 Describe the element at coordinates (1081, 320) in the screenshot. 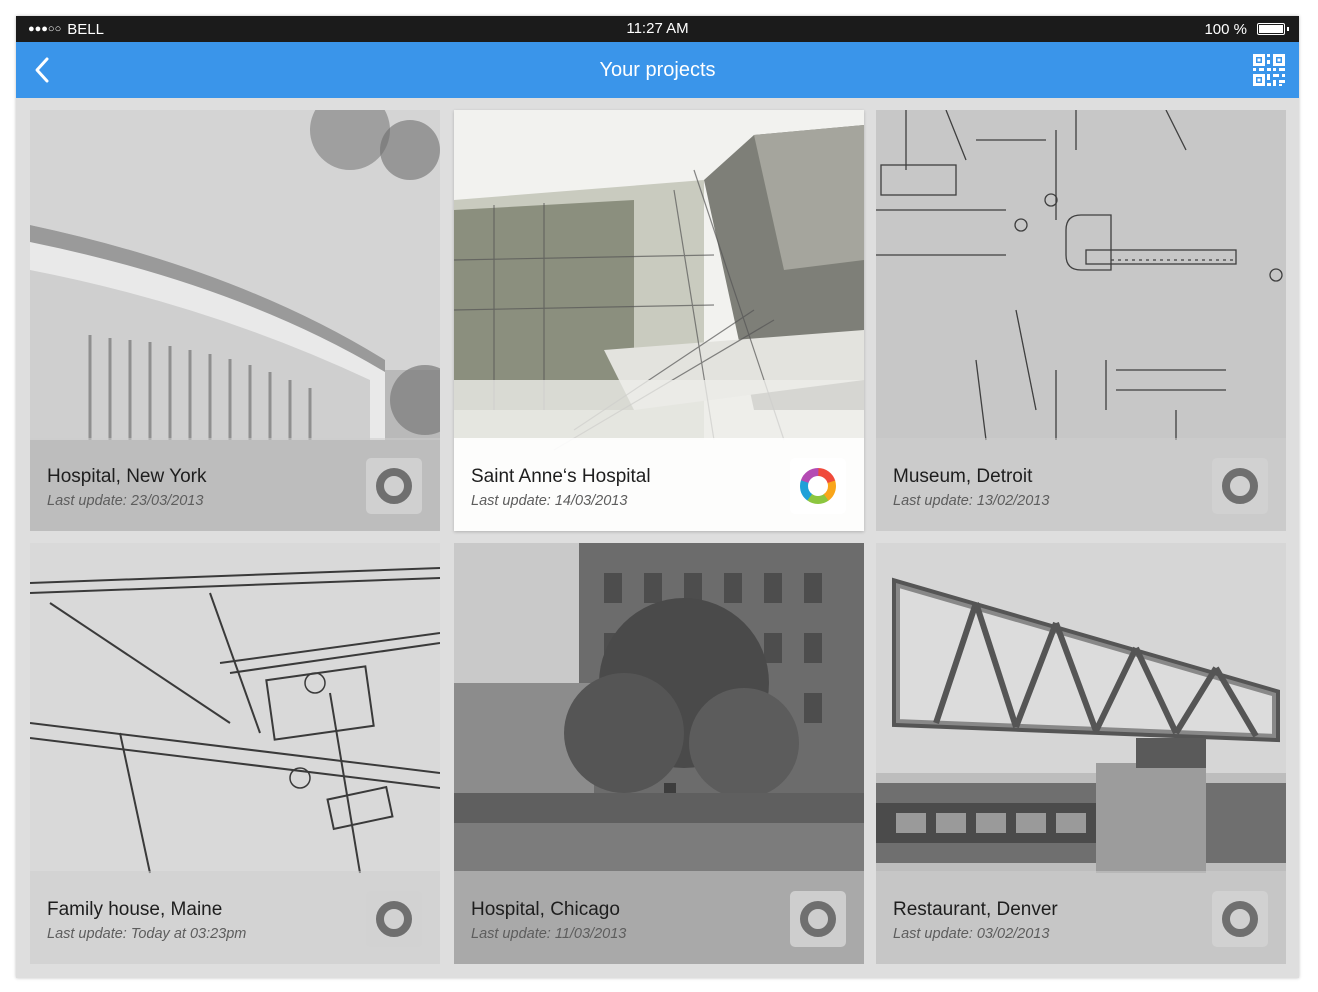

I see `project-card: Museum, Detroit Last update: 13/02/2013` at that location.